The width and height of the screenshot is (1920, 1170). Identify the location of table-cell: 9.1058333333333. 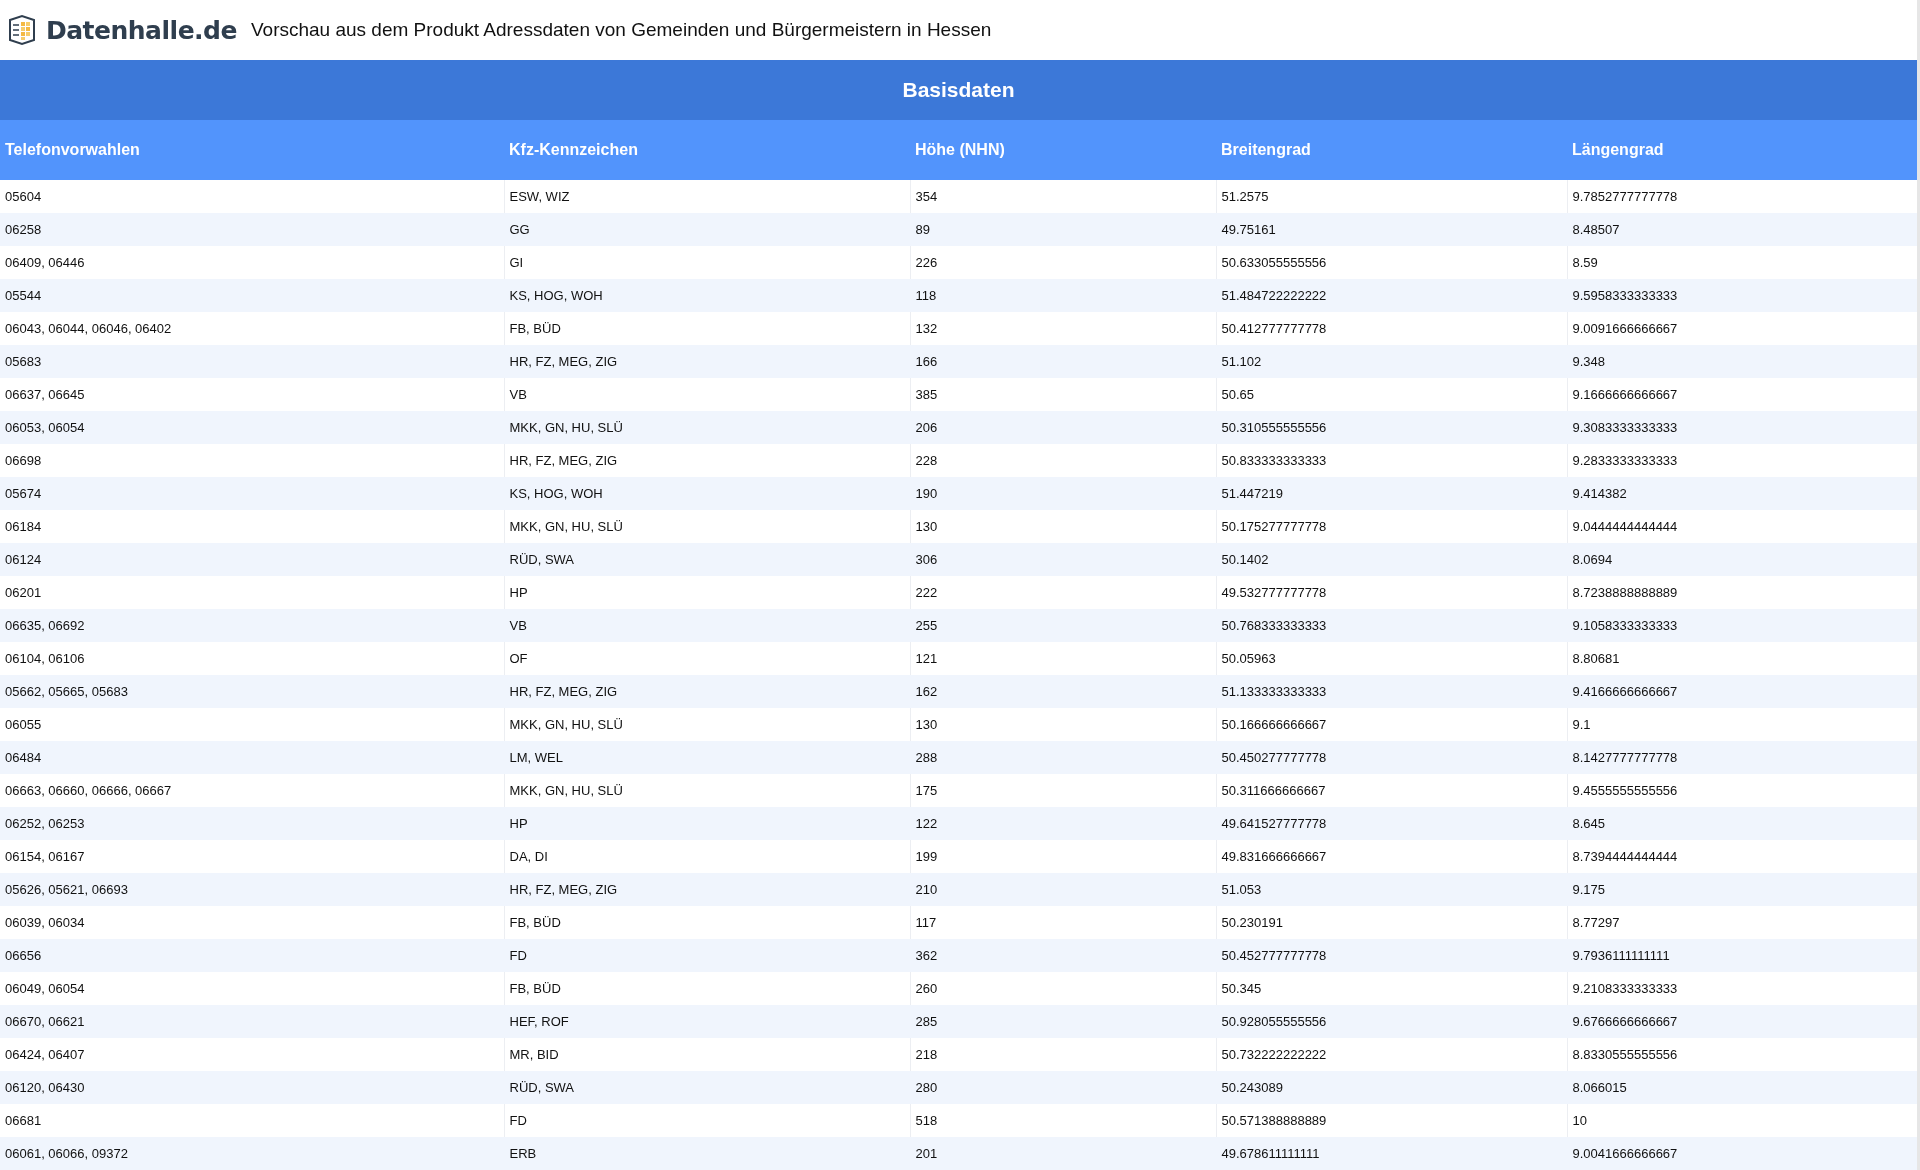
(1742, 625).